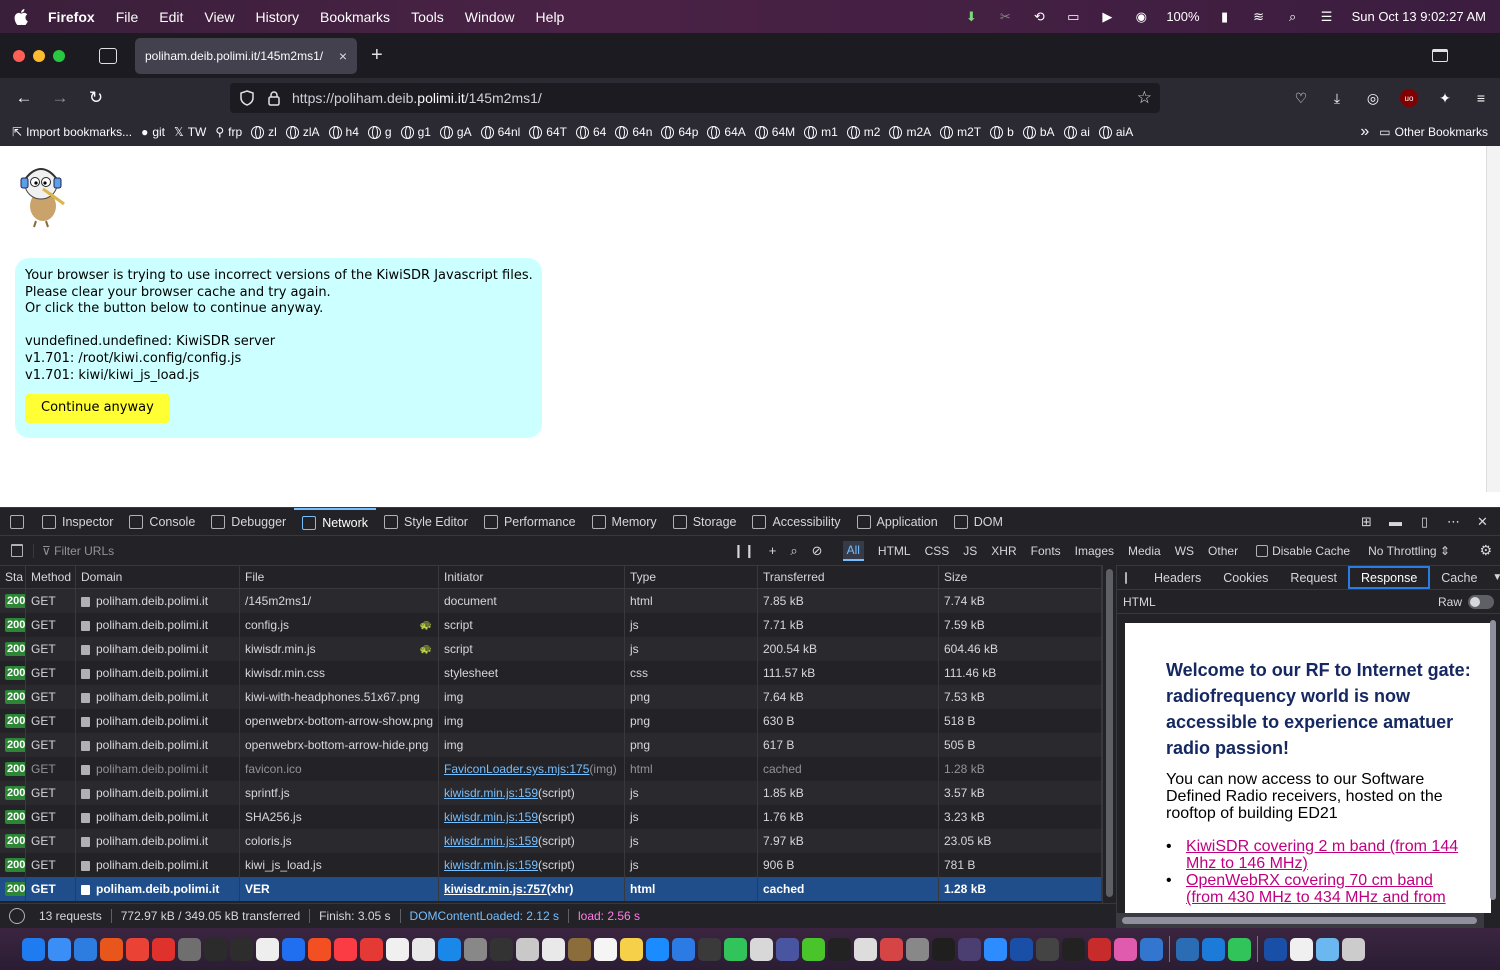 This screenshot has width=1500, height=970. Describe the element at coordinates (1038, 132) in the screenshot. I see `bookmark-ba: bA` at that location.